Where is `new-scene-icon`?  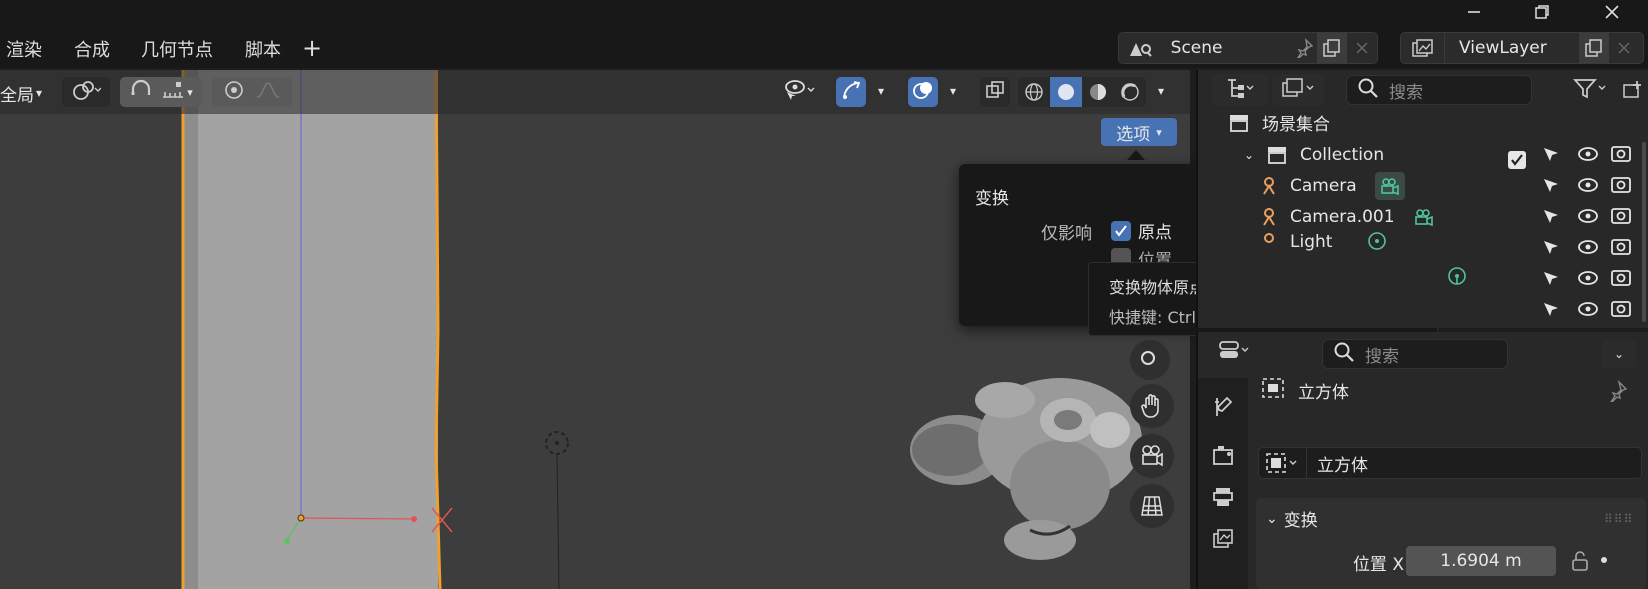
new-scene-icon is located at coordinates (1332, 48).